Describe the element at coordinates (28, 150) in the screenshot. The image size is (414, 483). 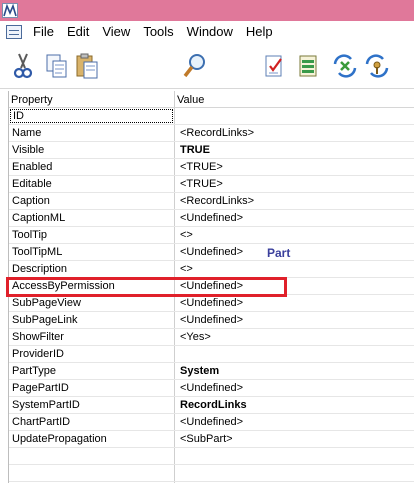
I see `property-name: Visible` at that location.